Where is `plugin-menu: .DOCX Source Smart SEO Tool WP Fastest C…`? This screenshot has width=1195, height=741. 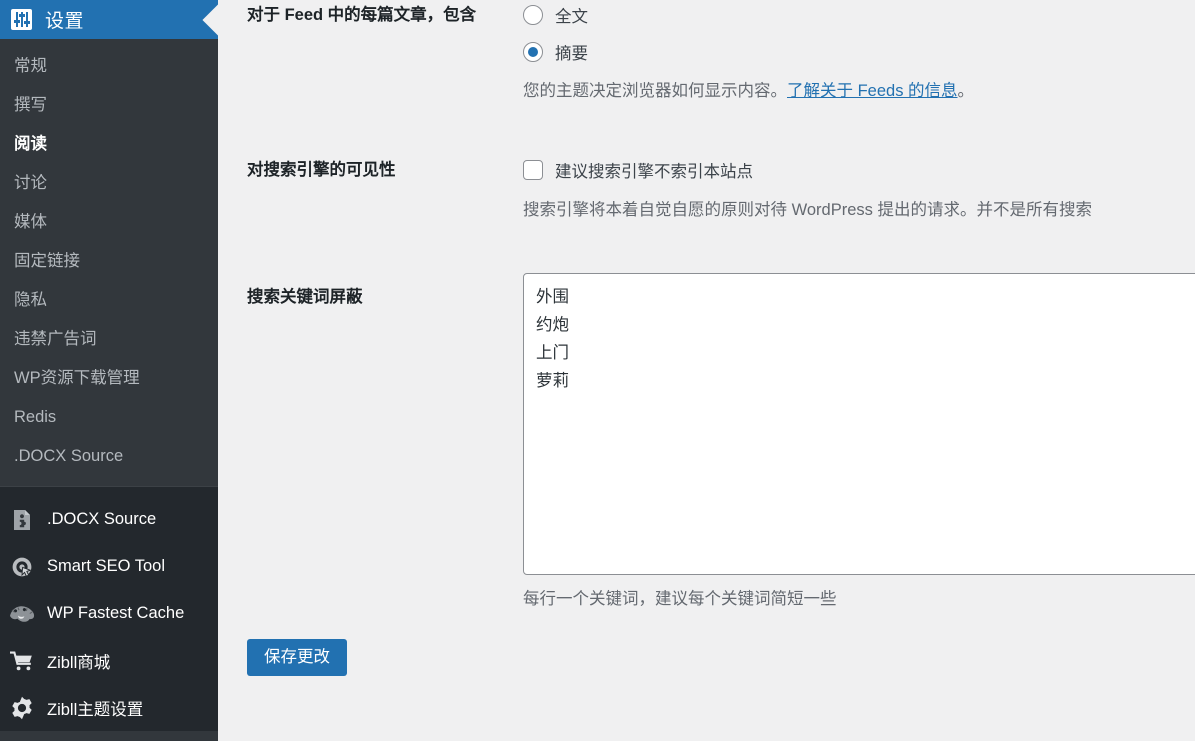
plugin-menu: .DOCX Source Smart SEO Tool WP Fastest C… is located at coordinates (109, 609).